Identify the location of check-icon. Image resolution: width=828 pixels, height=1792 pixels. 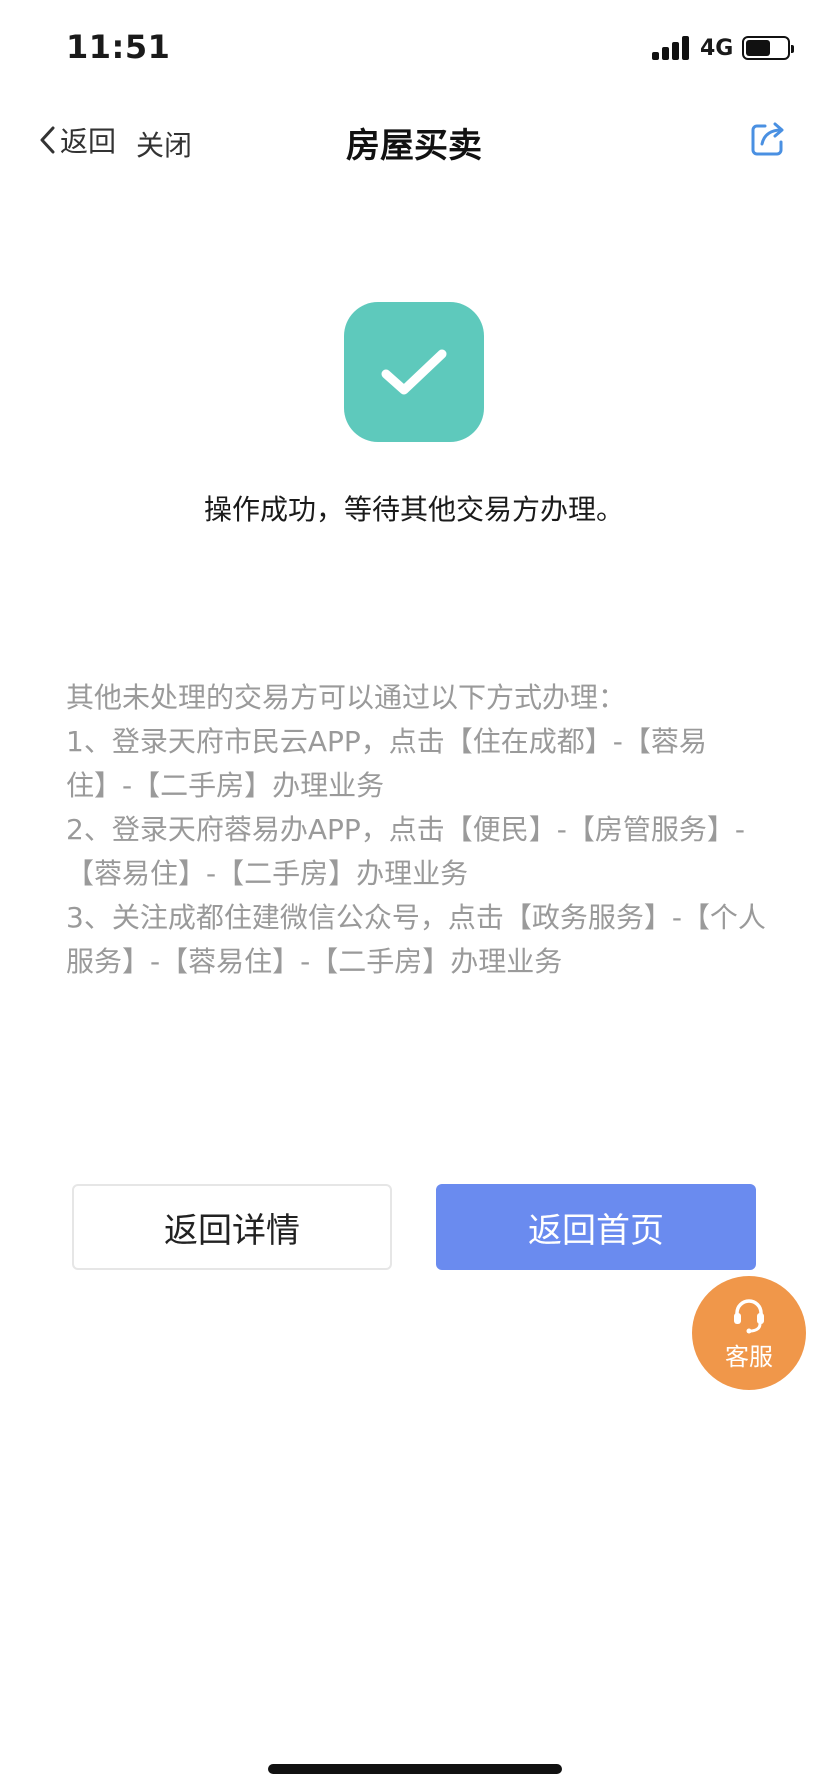
(414, 372).